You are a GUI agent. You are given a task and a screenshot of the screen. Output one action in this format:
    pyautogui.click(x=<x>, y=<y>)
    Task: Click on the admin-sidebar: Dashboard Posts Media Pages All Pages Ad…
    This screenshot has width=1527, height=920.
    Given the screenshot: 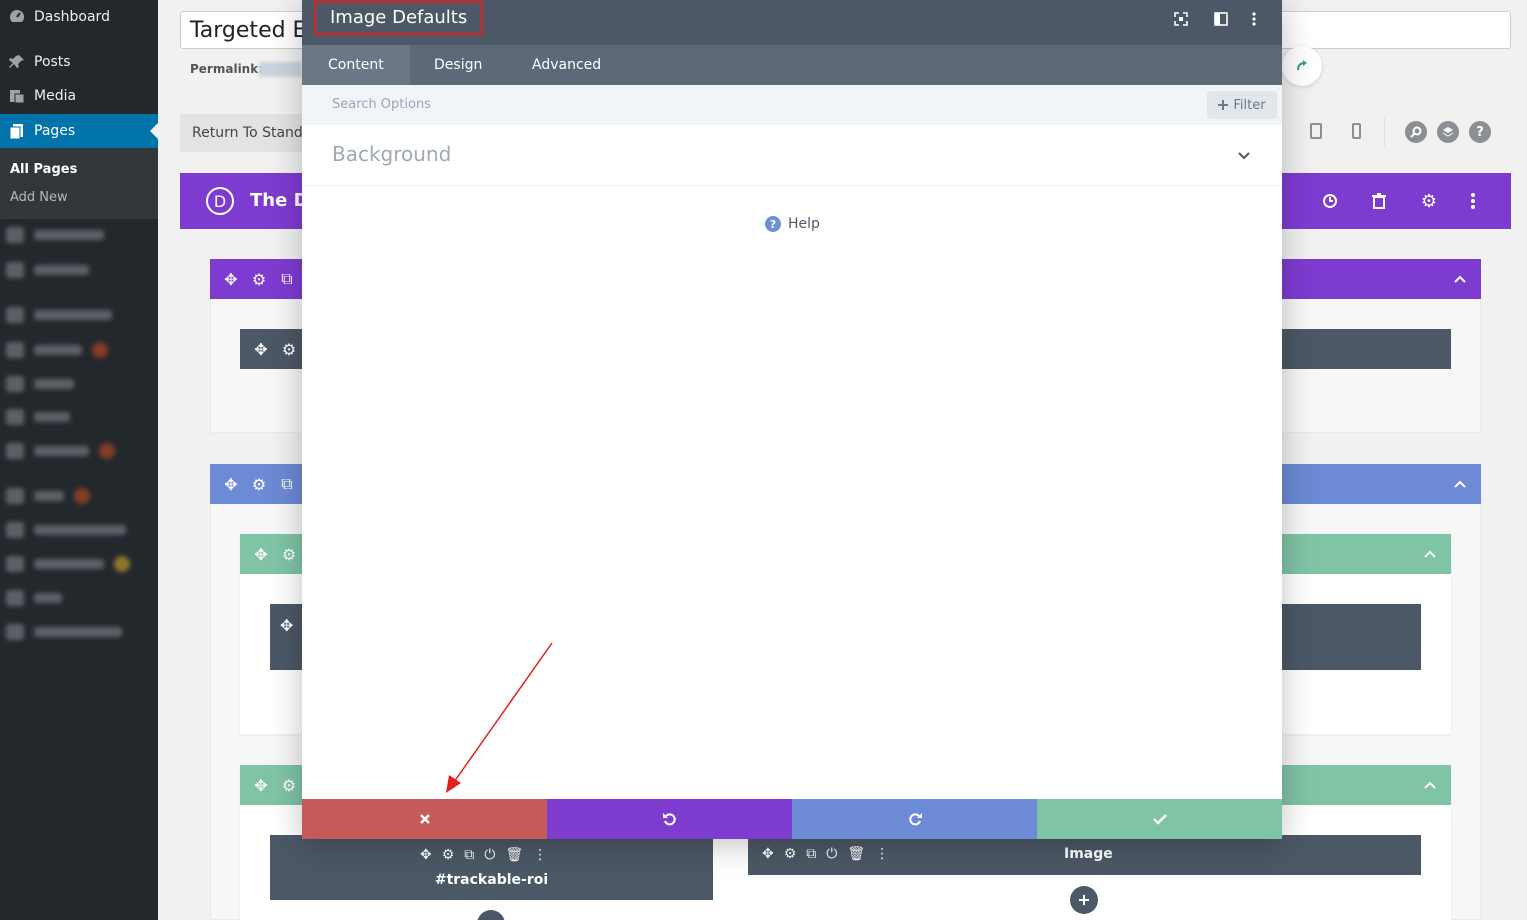 What is the action you would take?
    pyautogui.click(x=79, y=460)
    